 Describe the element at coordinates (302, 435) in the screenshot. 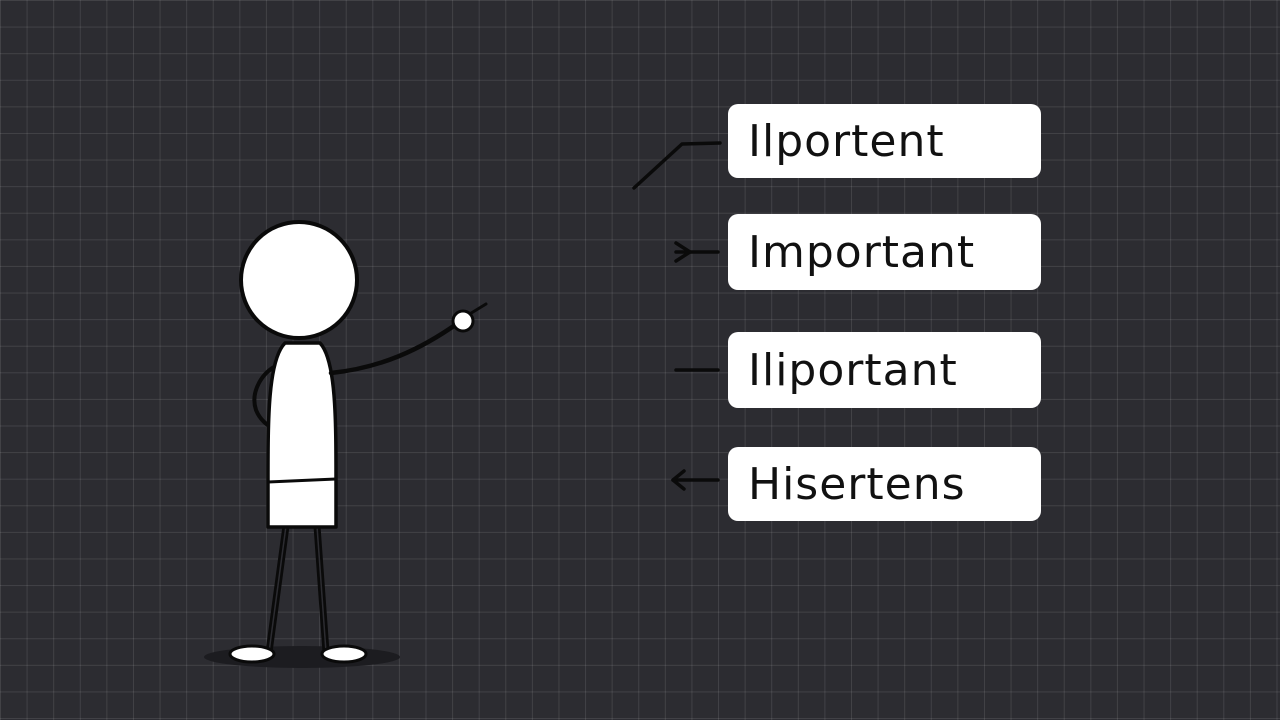

I see `body` at that location.